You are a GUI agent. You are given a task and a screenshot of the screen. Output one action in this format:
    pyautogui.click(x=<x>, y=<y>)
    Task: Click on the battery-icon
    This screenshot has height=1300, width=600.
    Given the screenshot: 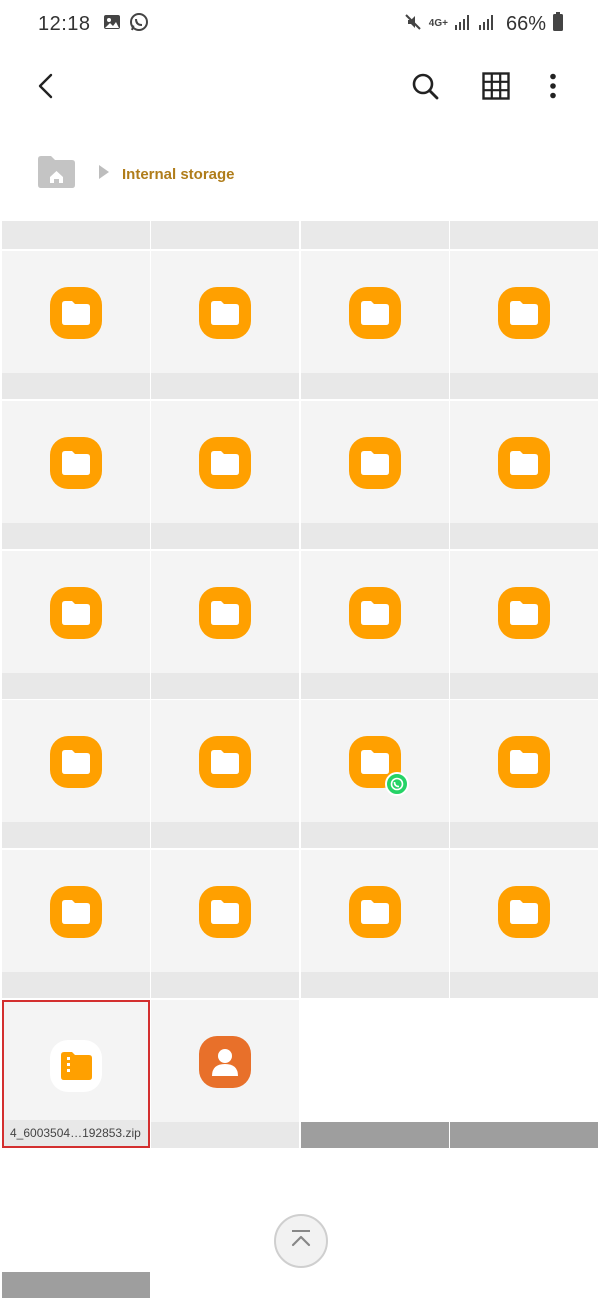 What is the action you would take?
    pyautogui.click(x=558, y=24)
    